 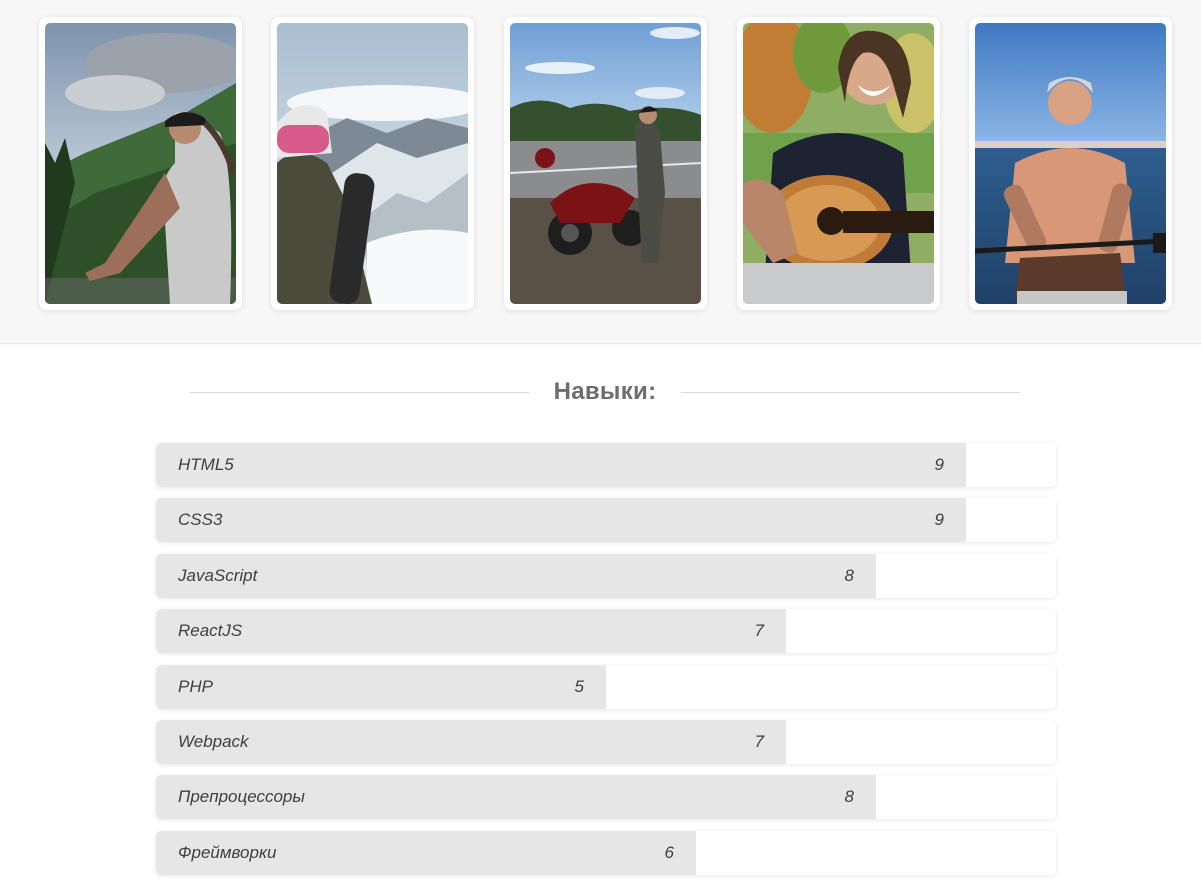 What do you see at coordinates (241, 797) in the screenshot?
I see `skill-name: Препроцессоры` at bounding box center [241, 797].